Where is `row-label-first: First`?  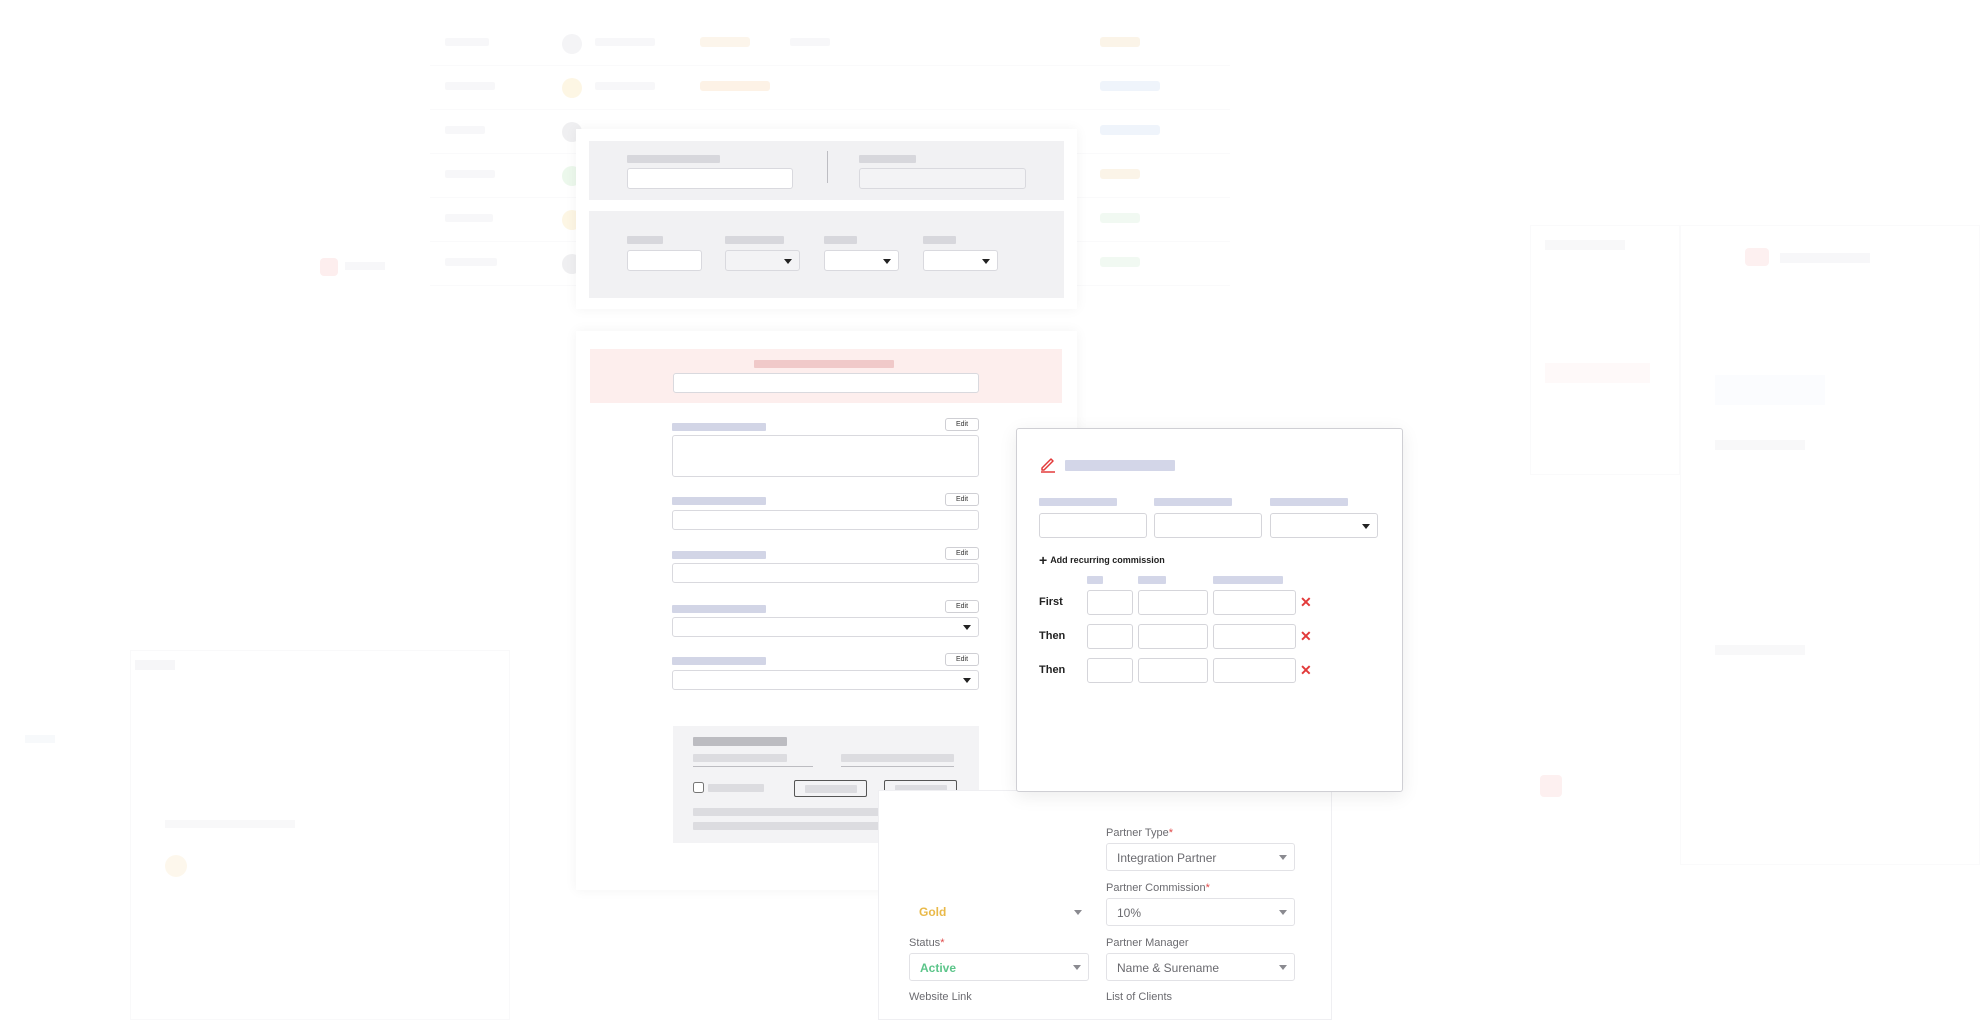
row-label-first: First is located at coordinates (1051, 602).